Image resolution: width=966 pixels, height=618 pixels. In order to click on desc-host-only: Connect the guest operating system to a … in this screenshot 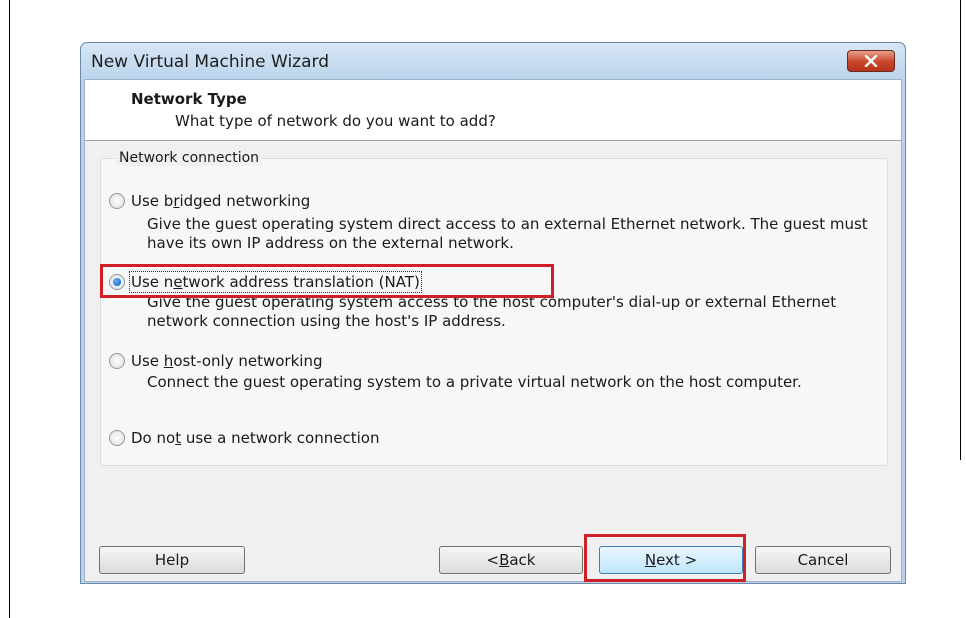, I will do `click(474, 382)`.